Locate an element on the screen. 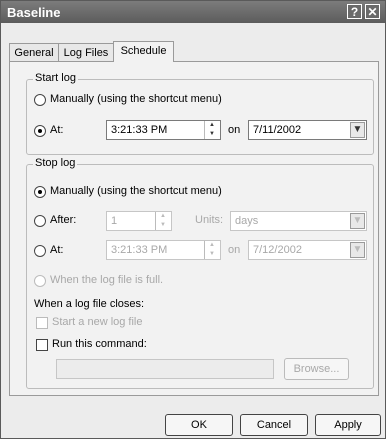 This screenshot has height=439, width=386. start-manual-label: Manually (using the shortcut menu) is located at coordinates (136, 99).